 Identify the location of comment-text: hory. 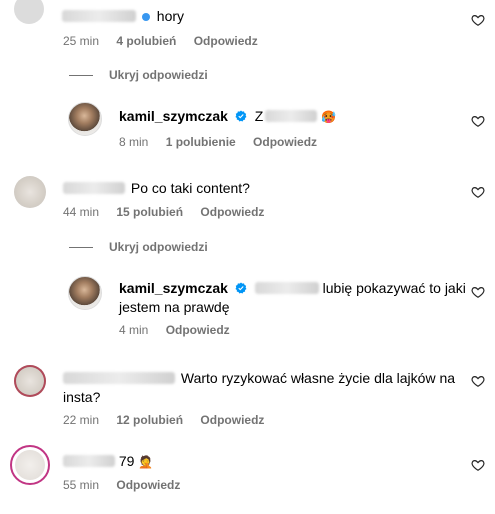
(123, 16).